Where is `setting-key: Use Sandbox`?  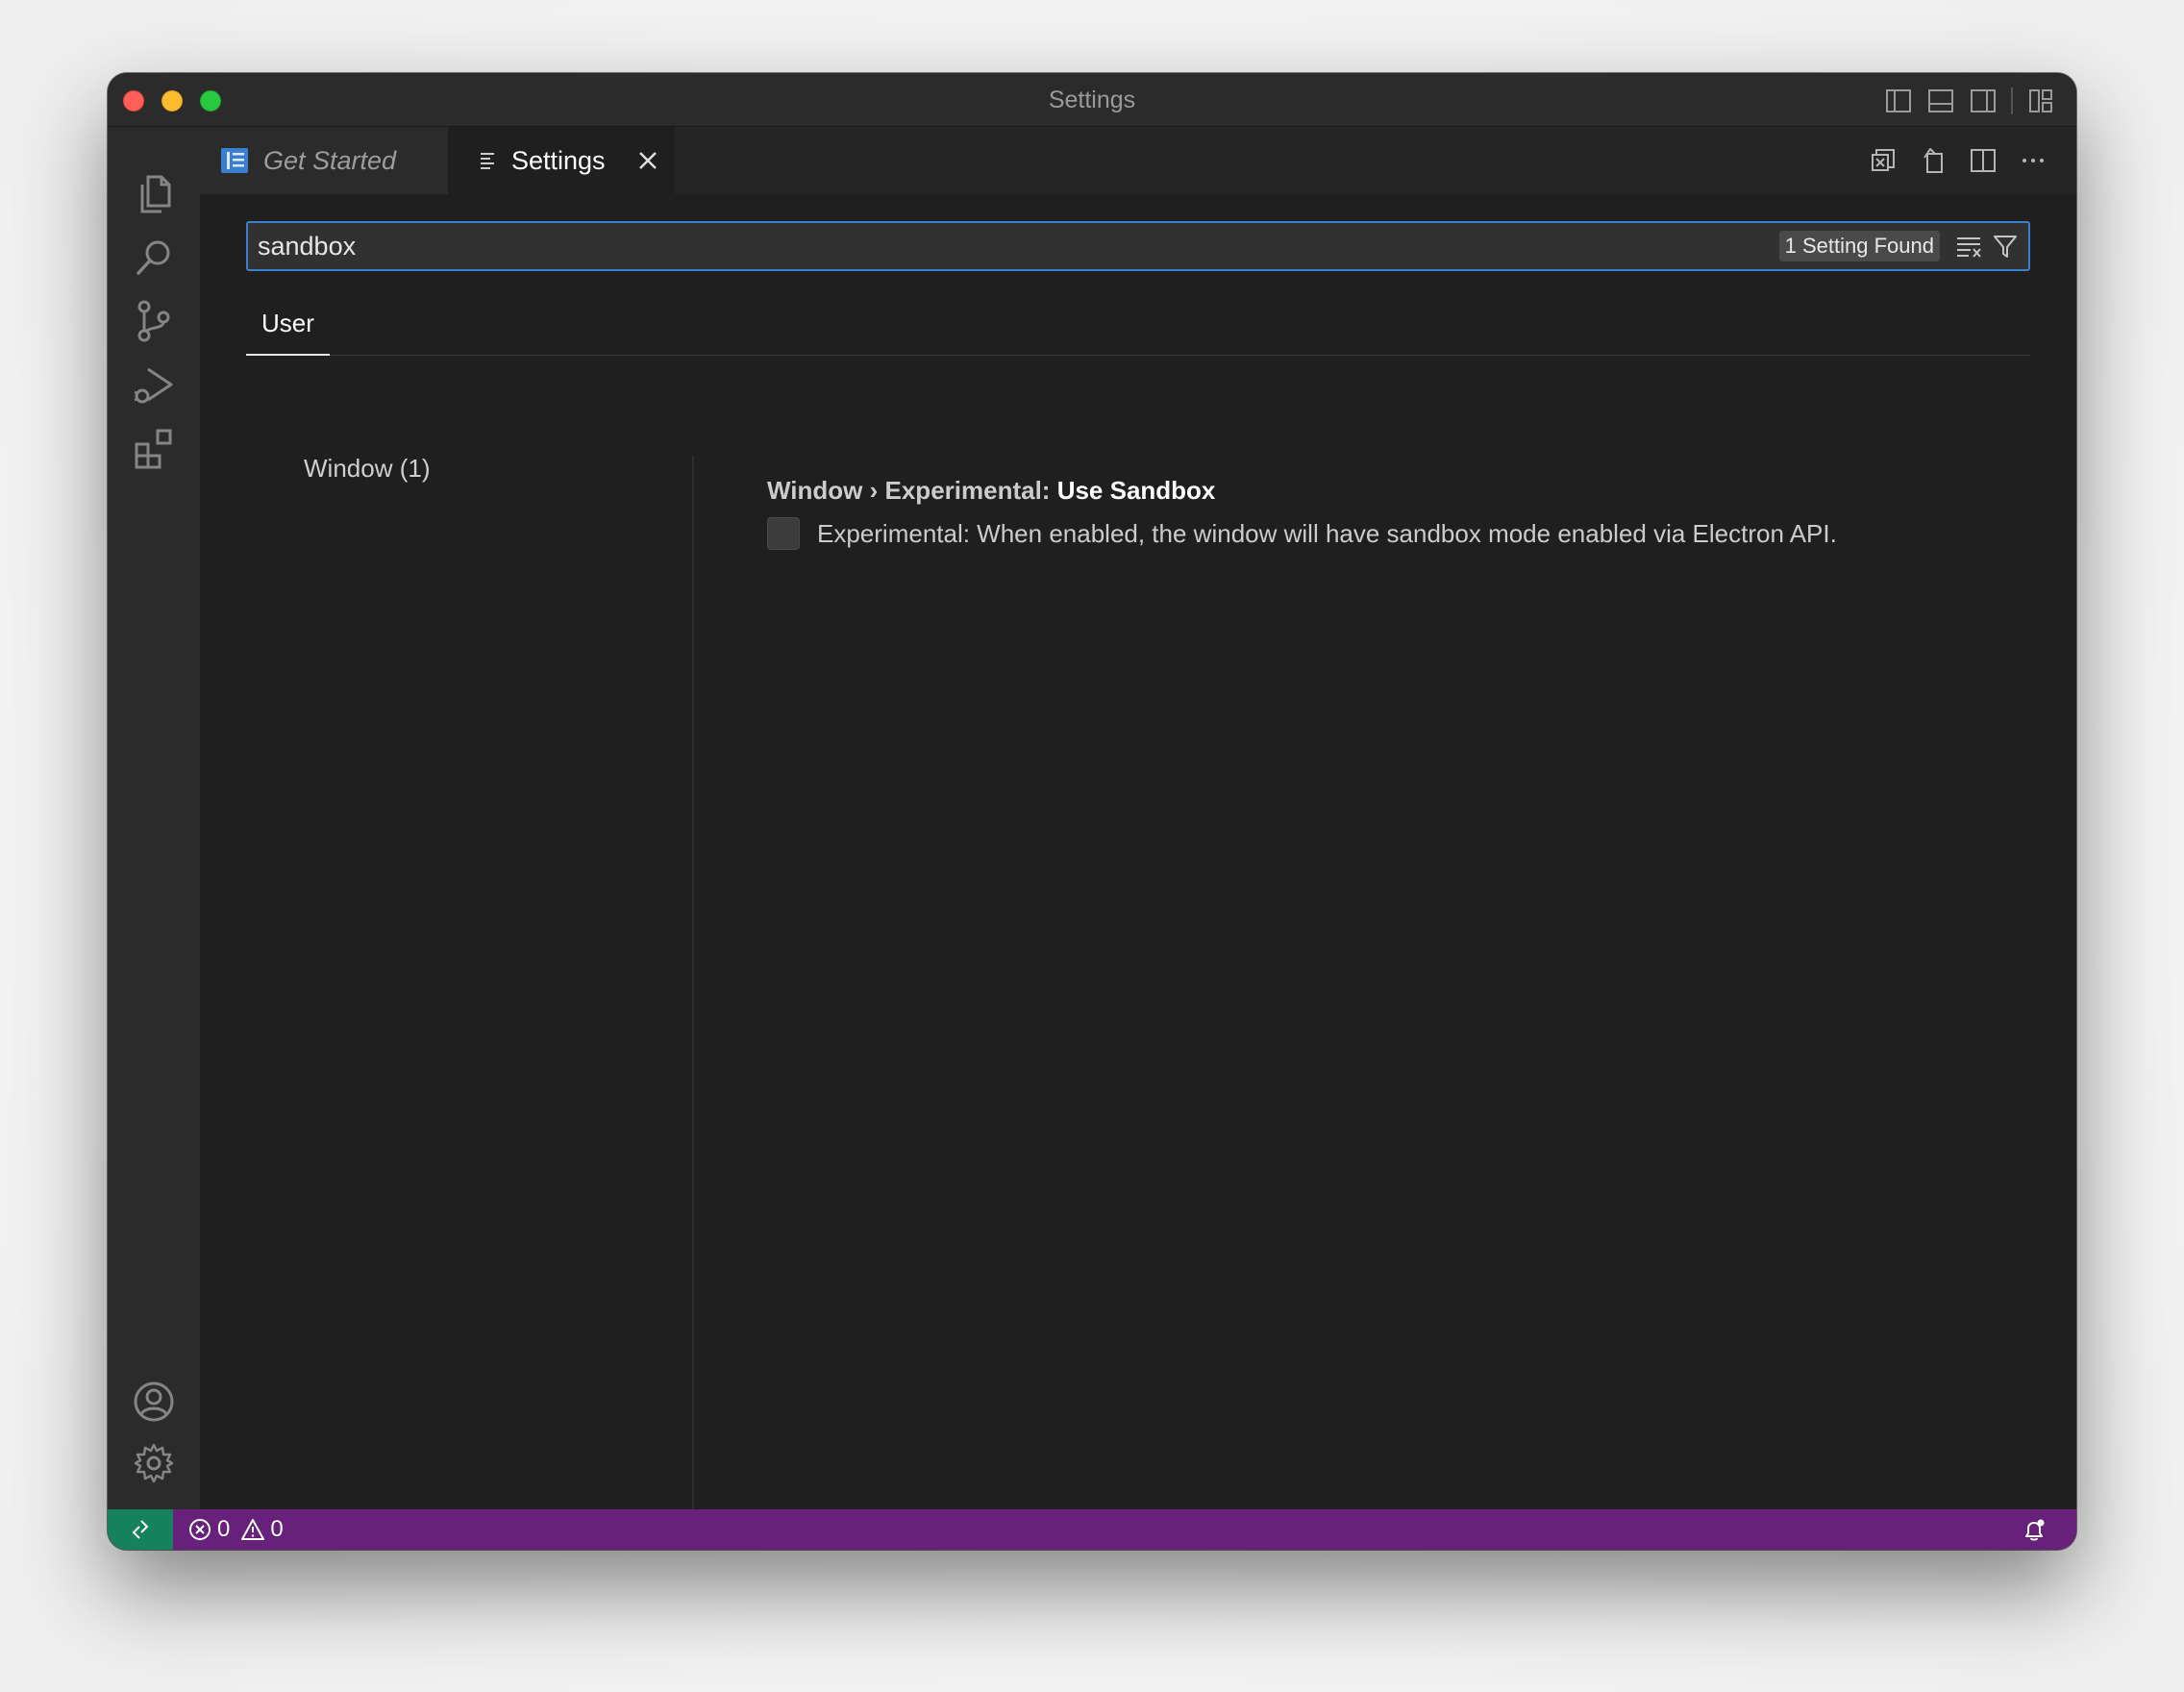 setting-key: Use Sandbox is located at coordinates (1136, 490).